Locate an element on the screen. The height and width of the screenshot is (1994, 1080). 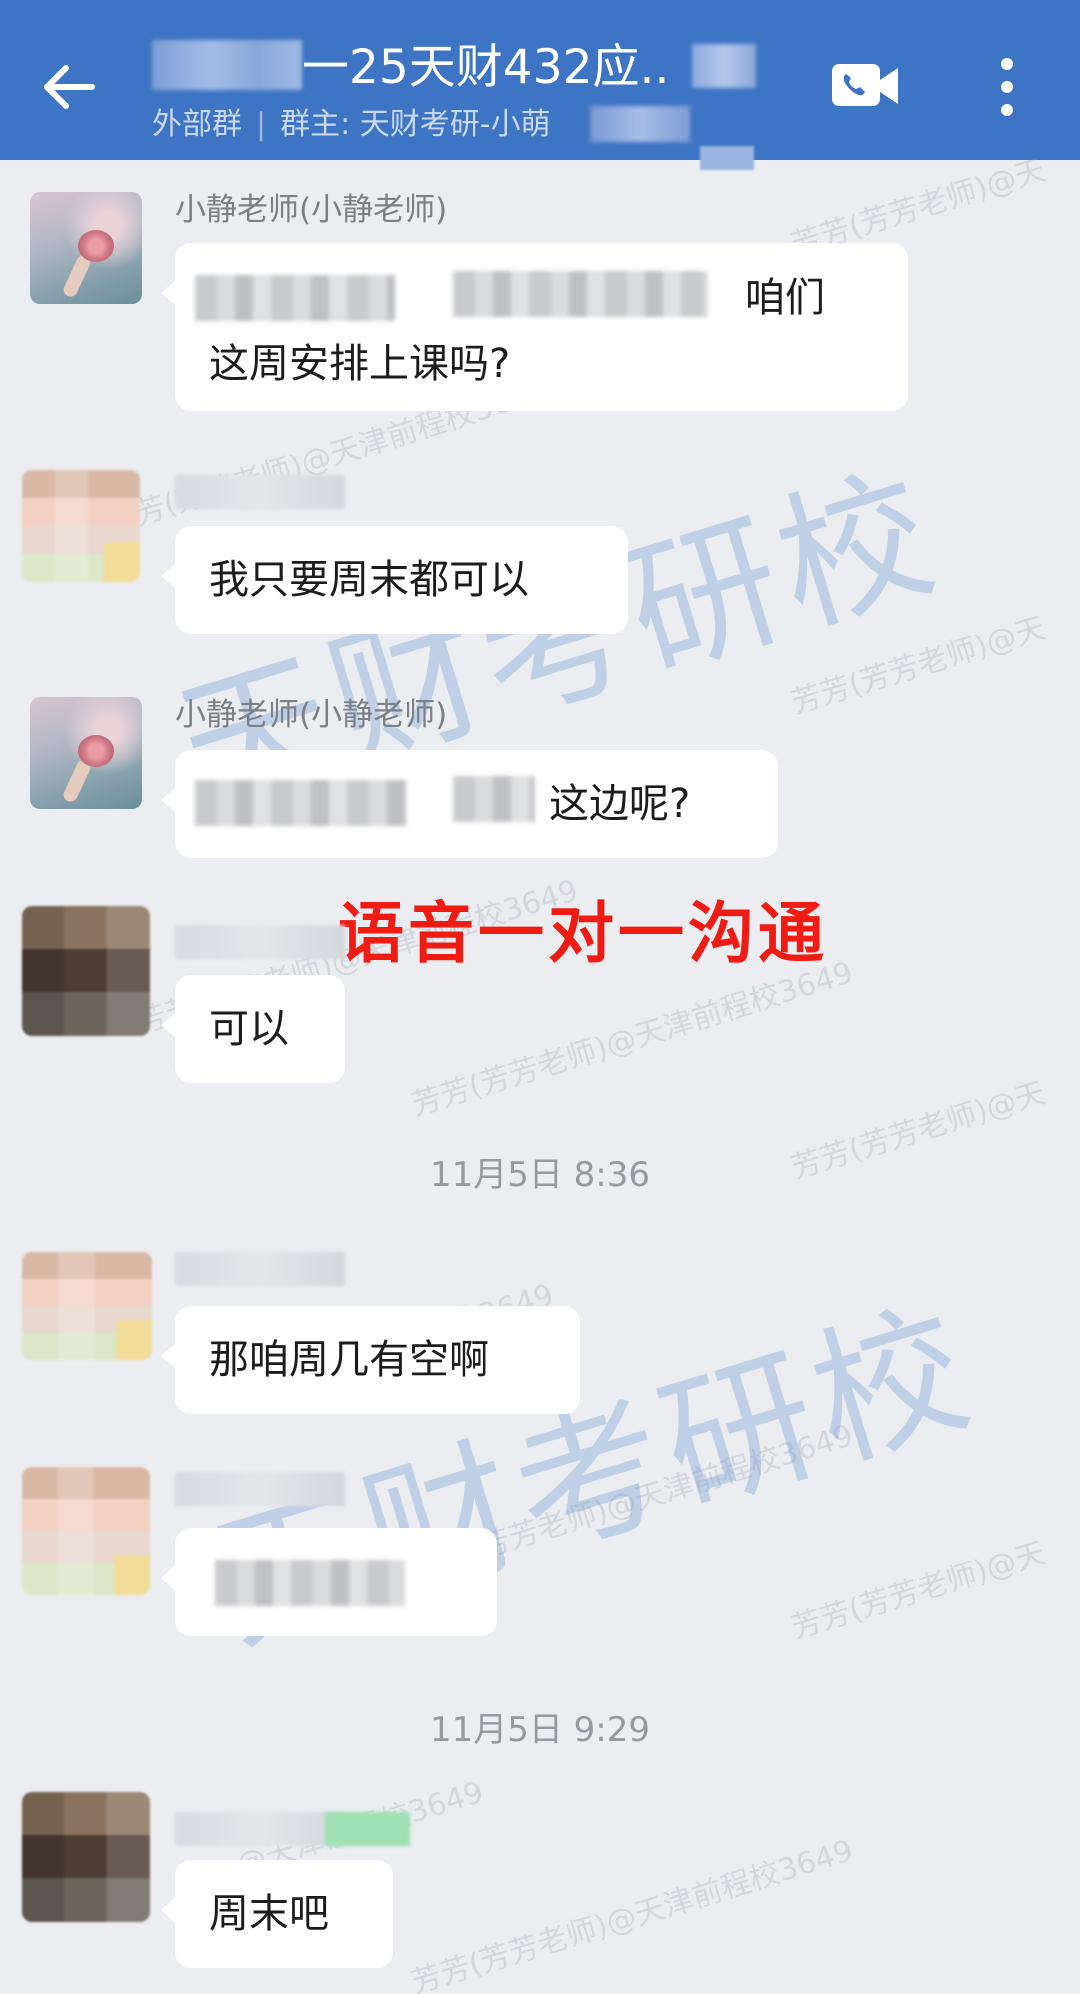
chat-subtitle: 外部群 | 群主: 天财考研-小萌 is located at coordinates (351, 125).